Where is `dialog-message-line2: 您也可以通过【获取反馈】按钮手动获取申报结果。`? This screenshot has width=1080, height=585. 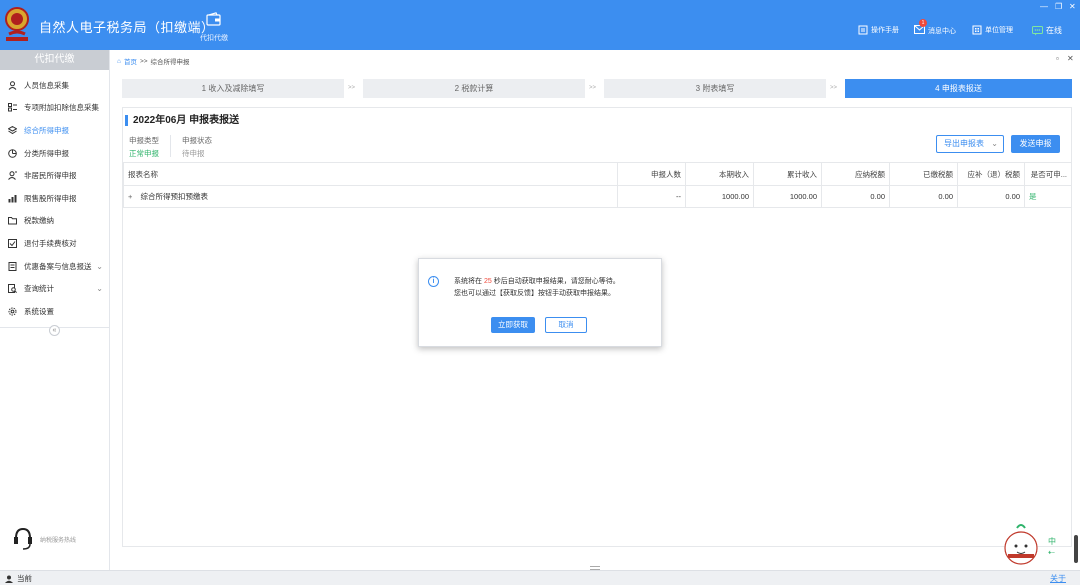 dialog-message-line2: 您也可以通过【获取反馈】按钮手动获取申报结果。 is located at coordinates (534, 293).